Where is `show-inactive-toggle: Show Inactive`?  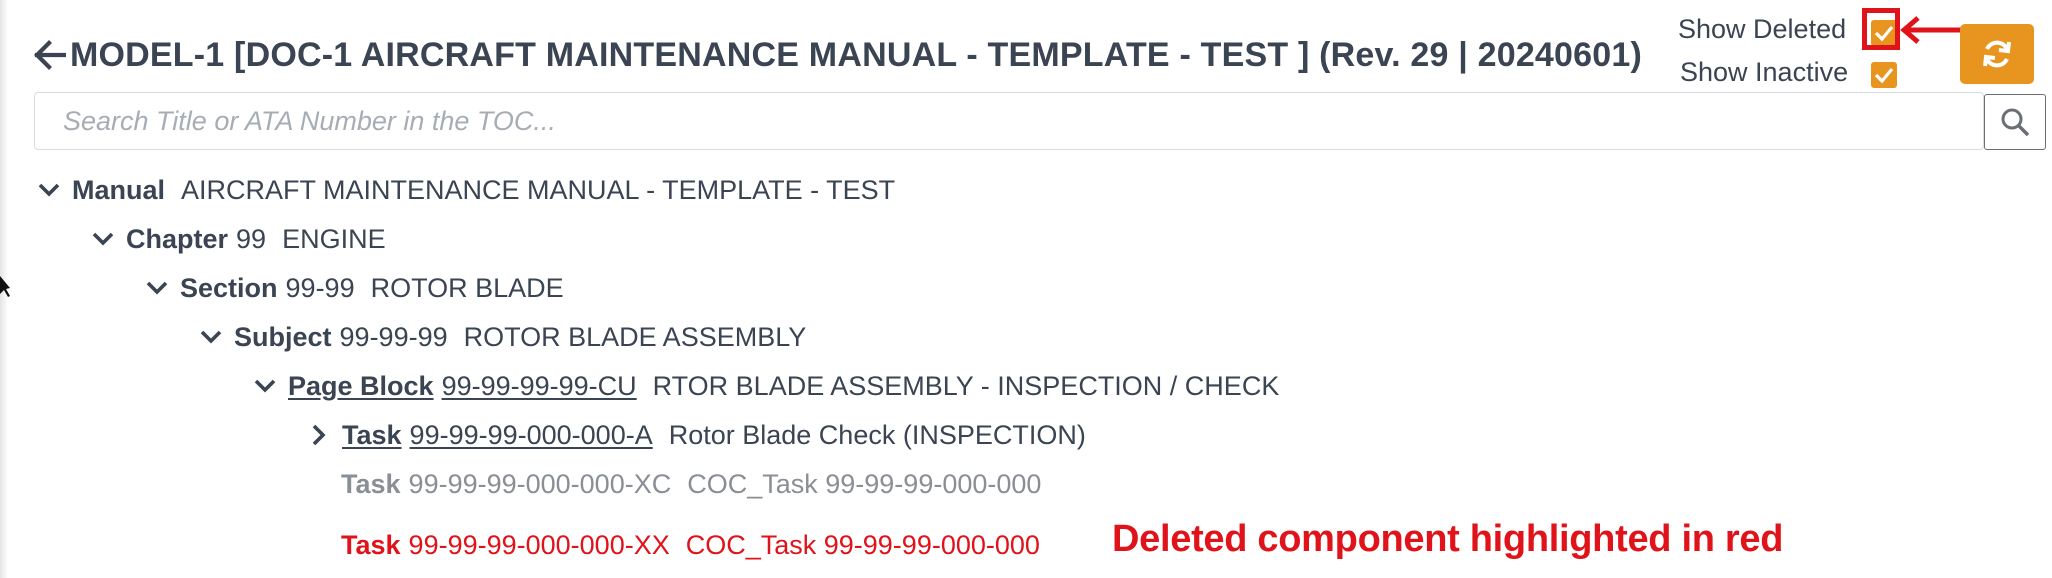
show-inactive-toggle: Show Inactive is located at coordinates (1764, 72).